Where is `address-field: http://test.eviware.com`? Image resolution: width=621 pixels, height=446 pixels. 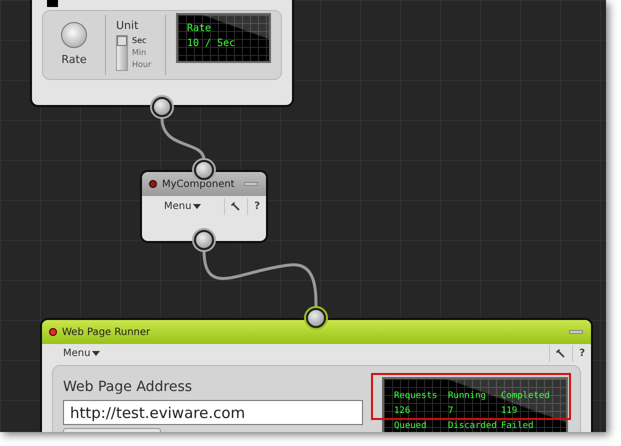
address-field: http://test.eviware.com is located at coordinates (213, 412).